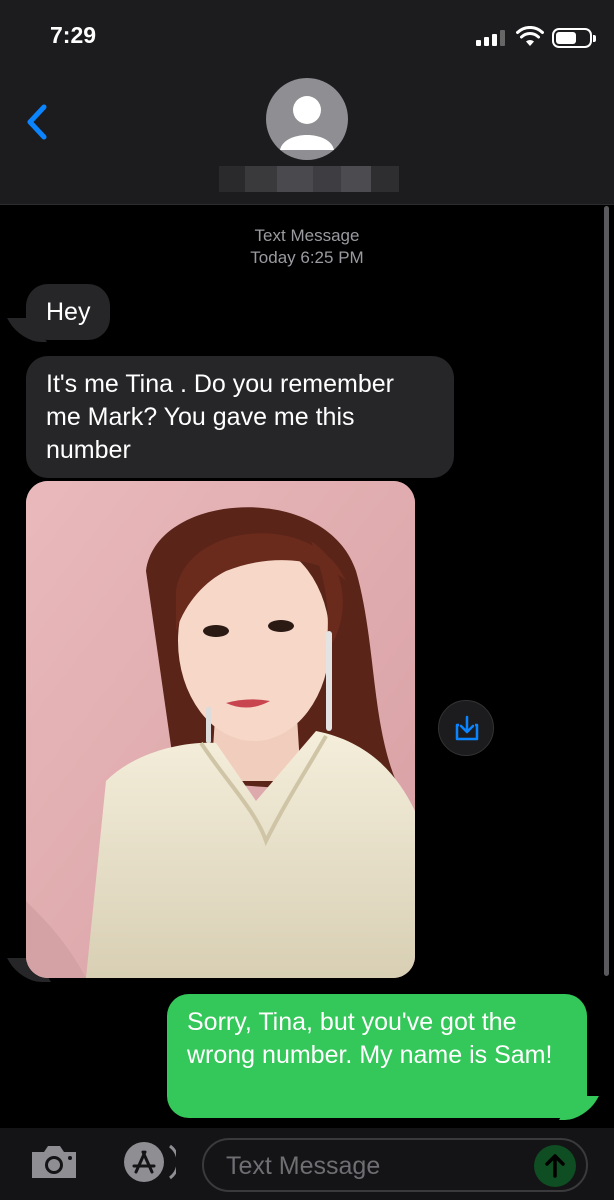 This screenshot has width=614, height=1200. Describe the element at coordinates (530, 36) in the screenshot. I see `wifi-icon` at that location.